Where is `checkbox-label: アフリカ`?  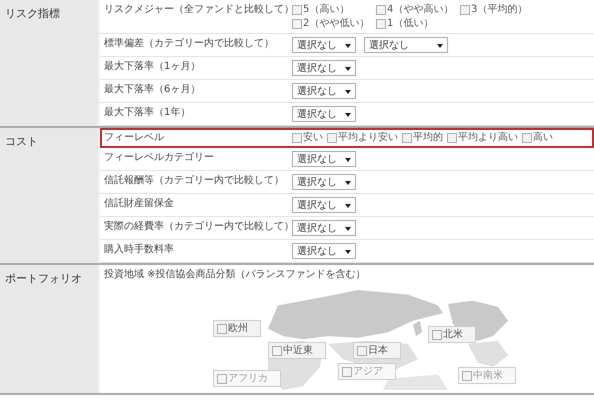 checkbox-label: アフリカ is located at coordinates (248, 378).